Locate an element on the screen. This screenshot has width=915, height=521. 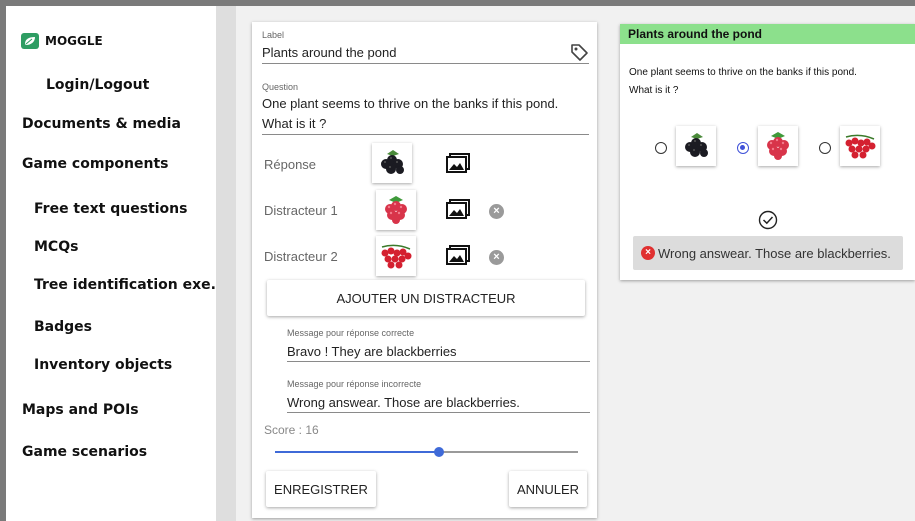
label-input: Plants around the pond is located at coordinates (329, 52).